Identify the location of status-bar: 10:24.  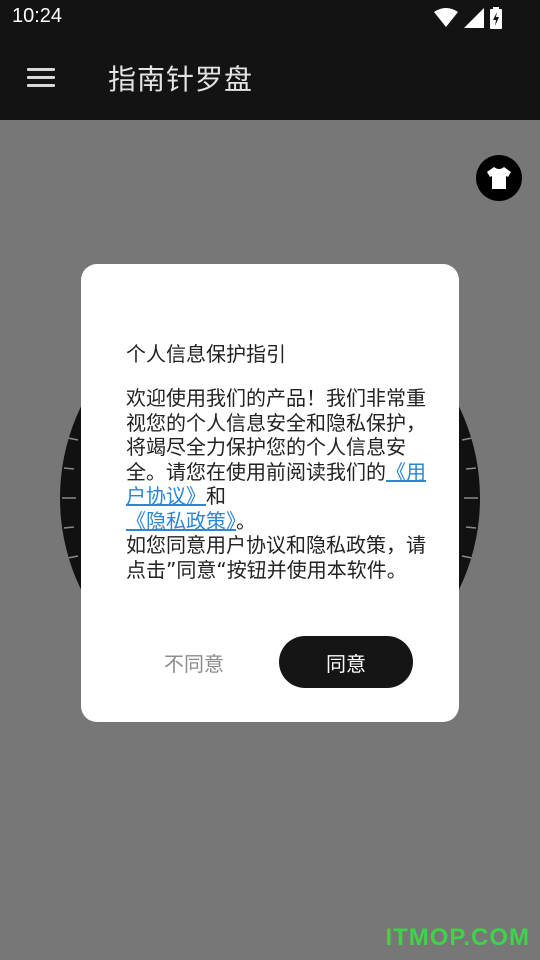
(270, 18).